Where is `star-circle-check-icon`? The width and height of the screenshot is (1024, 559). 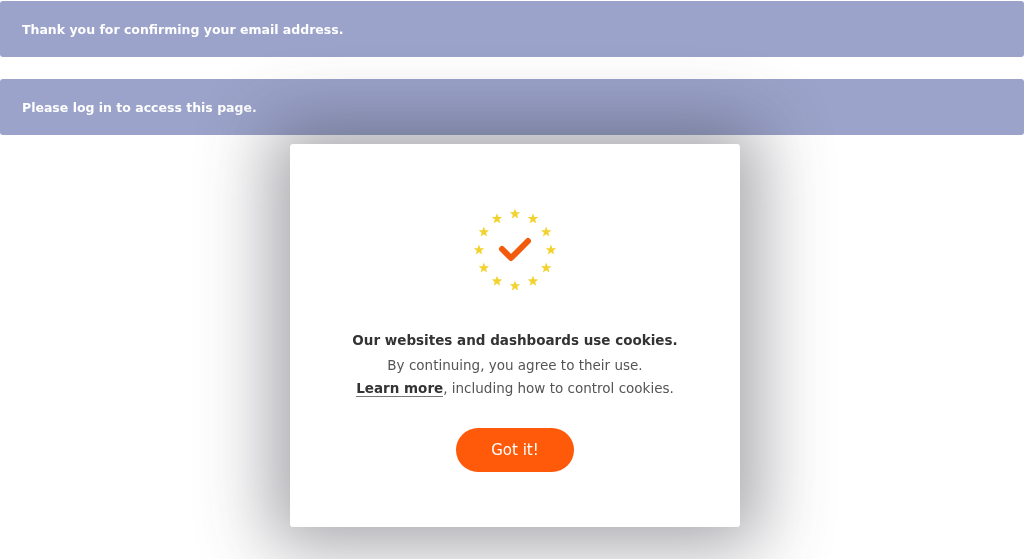
star-circle-check-icon is located at coordinates (515, 250).